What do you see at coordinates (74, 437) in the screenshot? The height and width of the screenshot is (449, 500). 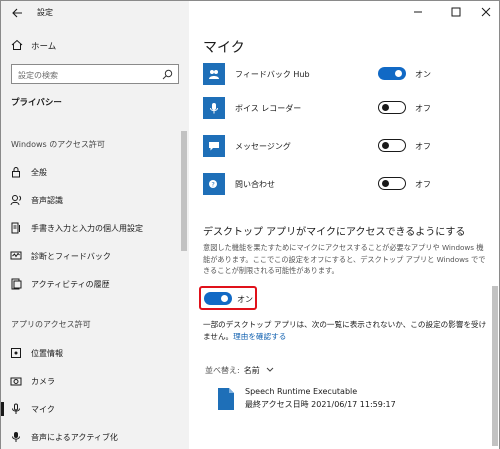 I see `sidebar-item-label: 音声によるアクティブ化` at bounding box center [74, 437].